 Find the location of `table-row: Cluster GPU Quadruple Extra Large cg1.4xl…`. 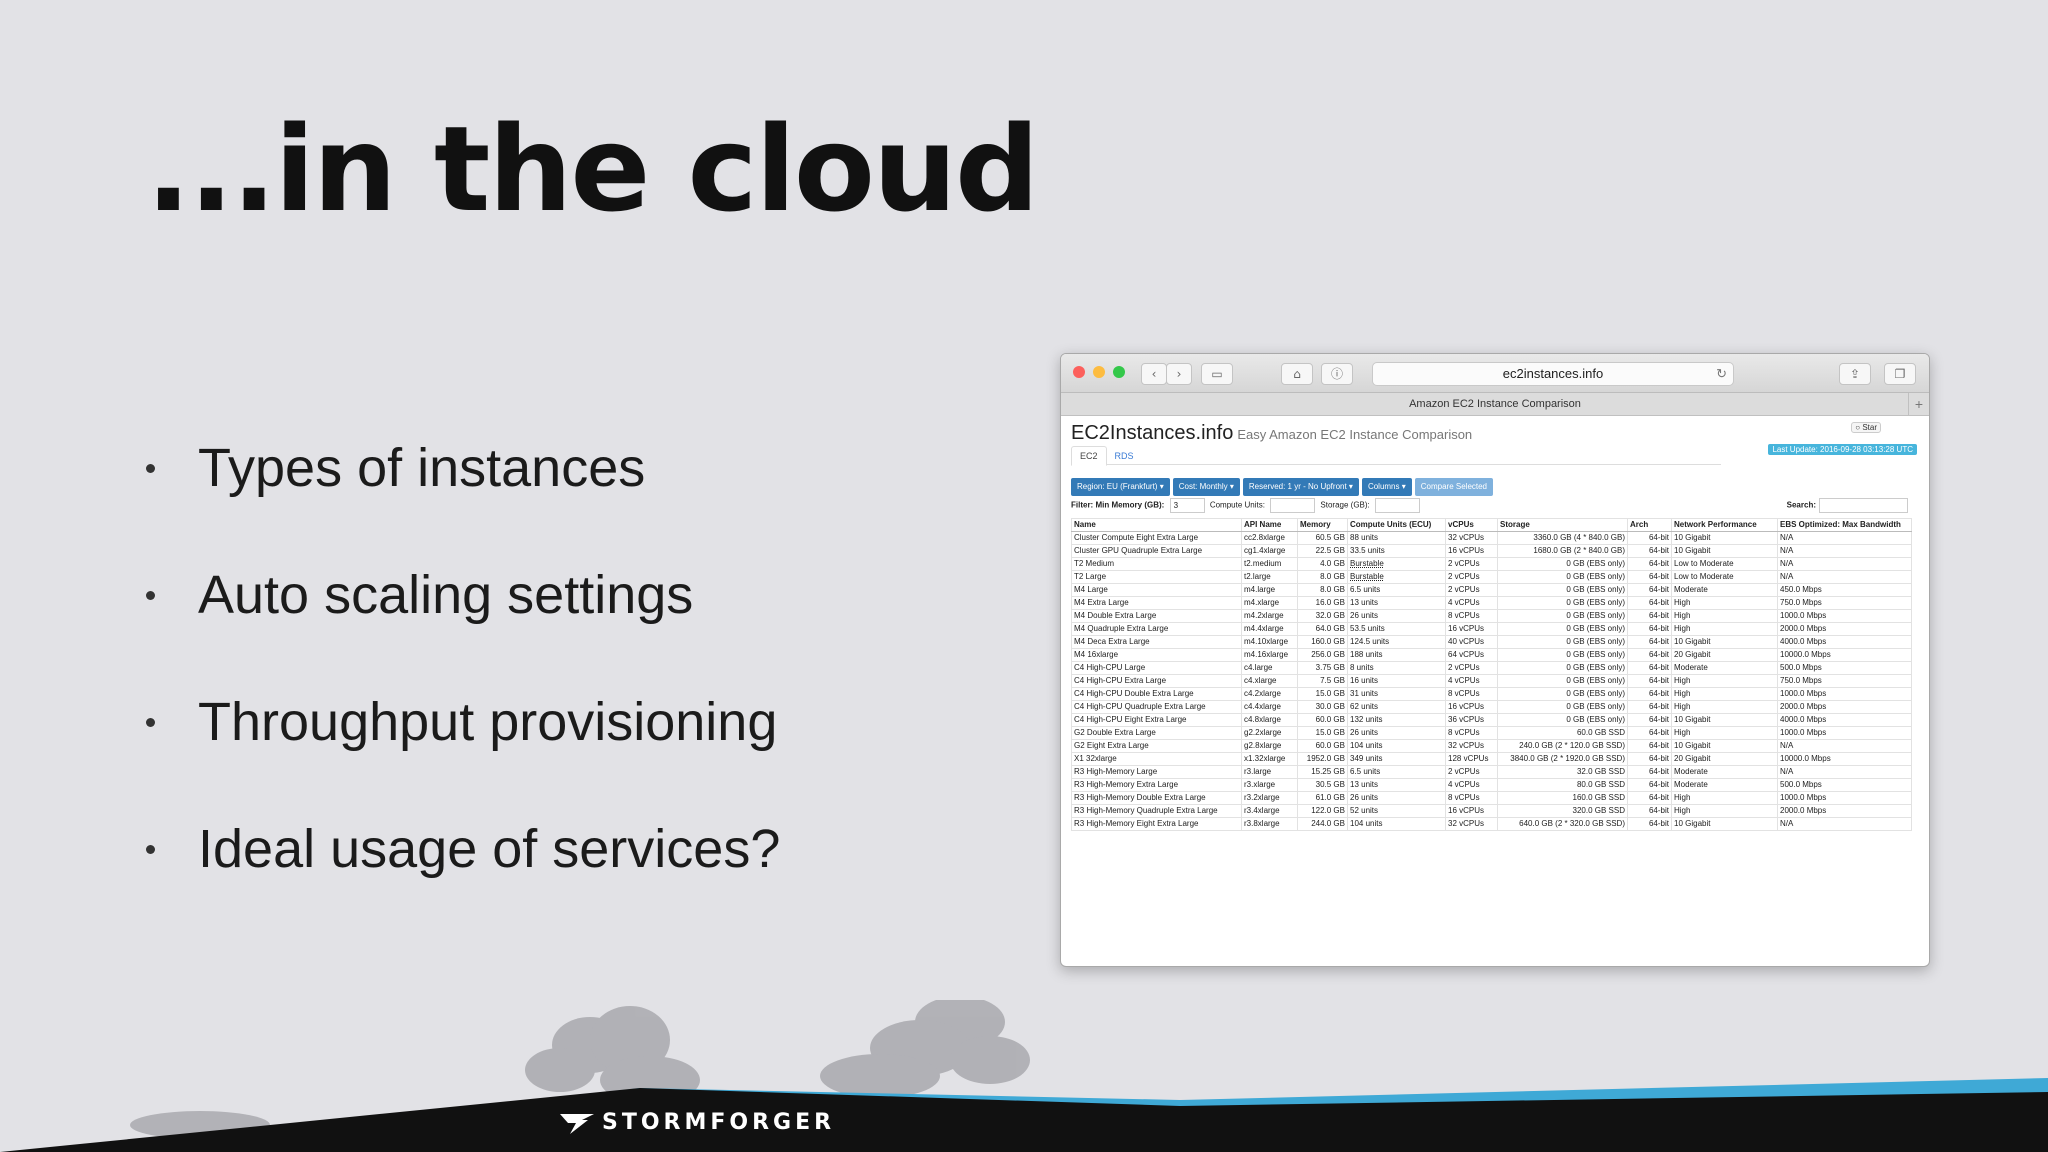

table-row: Cluster GPU Quadruple Extra Large cg1.4xl… is located at coordinates (1491, 551).